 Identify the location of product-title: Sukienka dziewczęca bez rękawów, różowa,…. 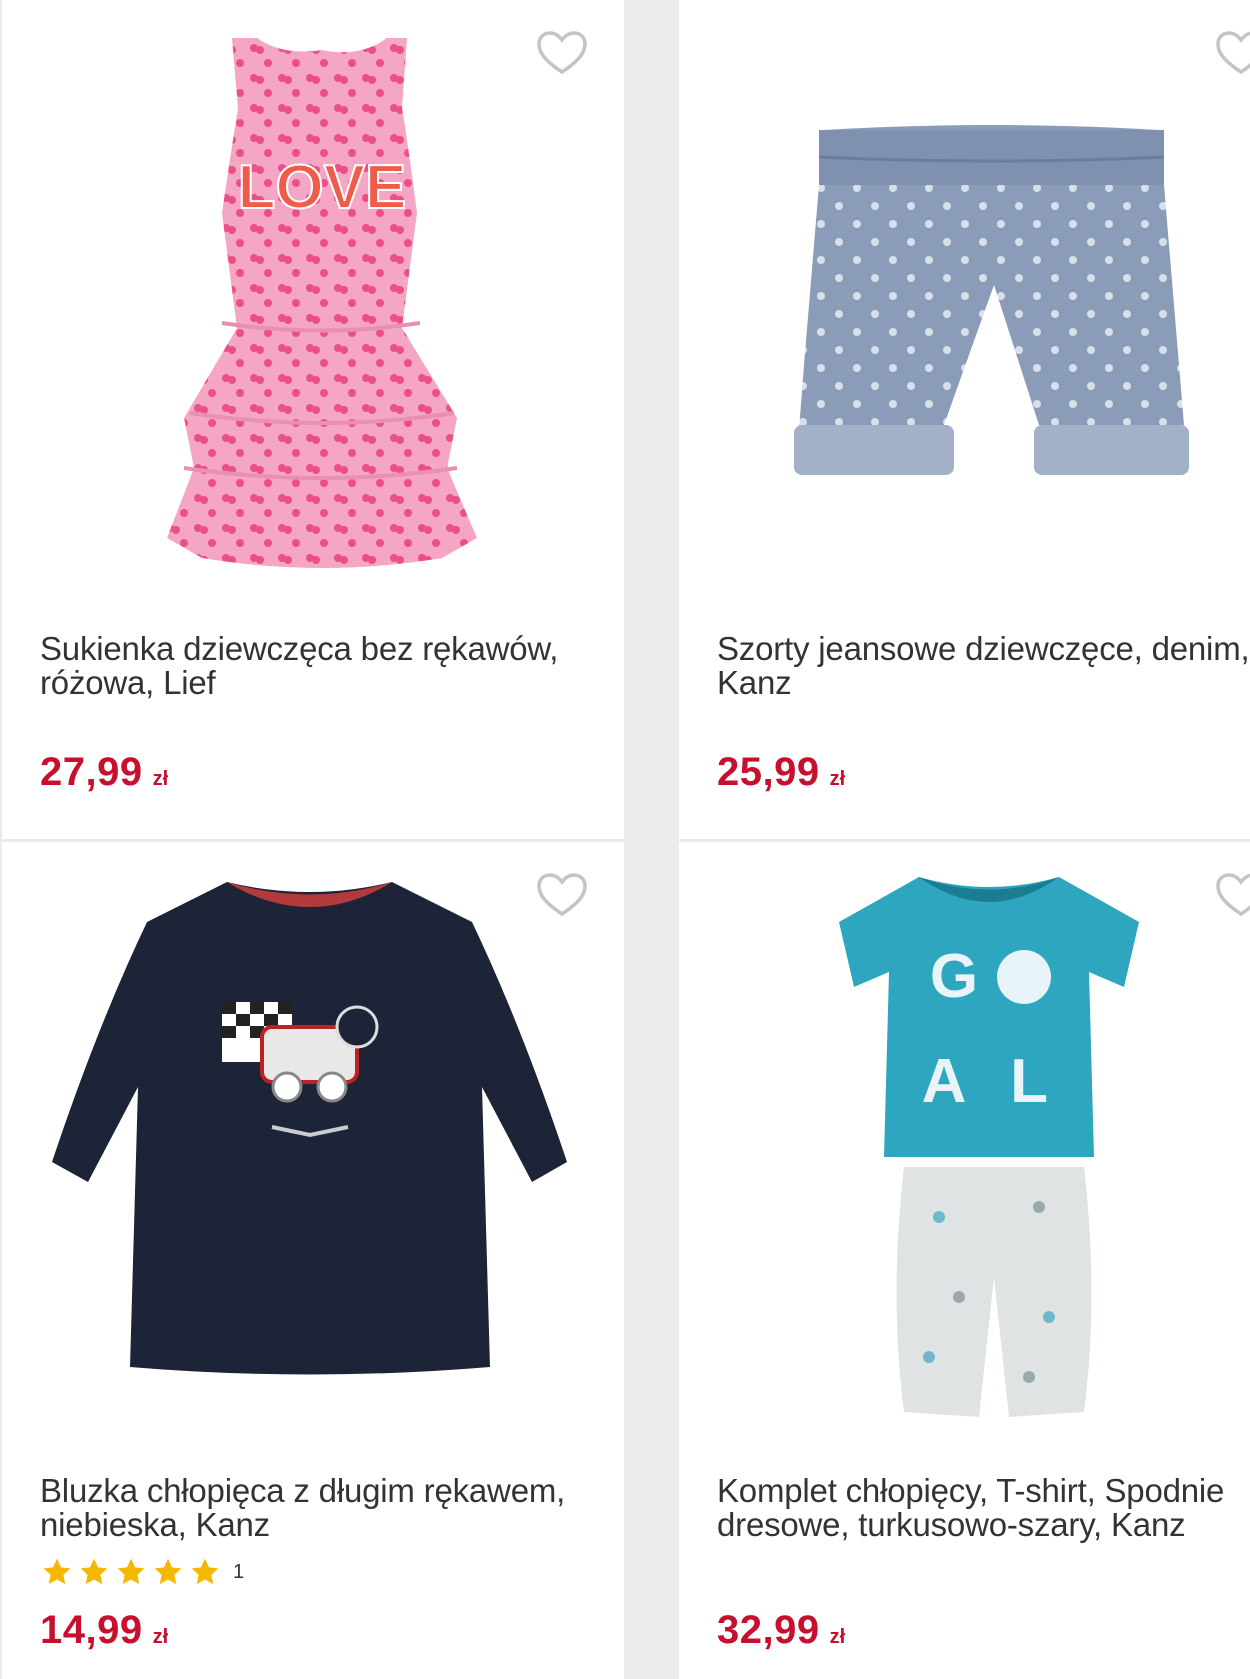
(320, 666).